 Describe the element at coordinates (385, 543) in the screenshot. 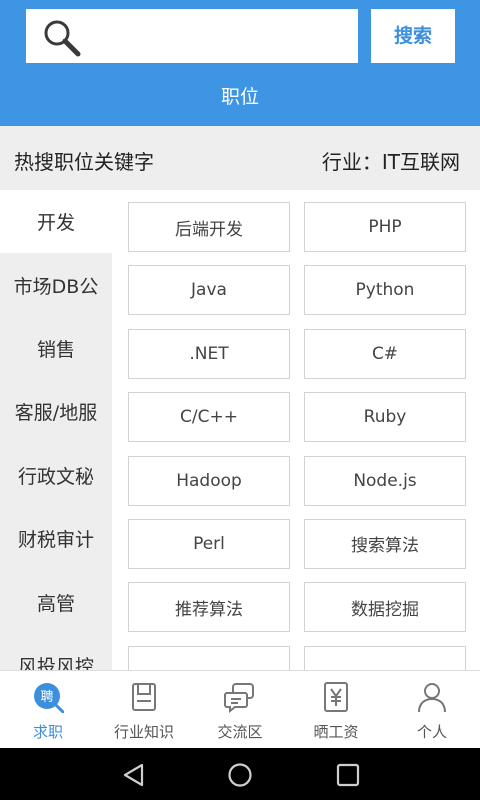

I see `keyword-tag: 搜索算法` at that location.